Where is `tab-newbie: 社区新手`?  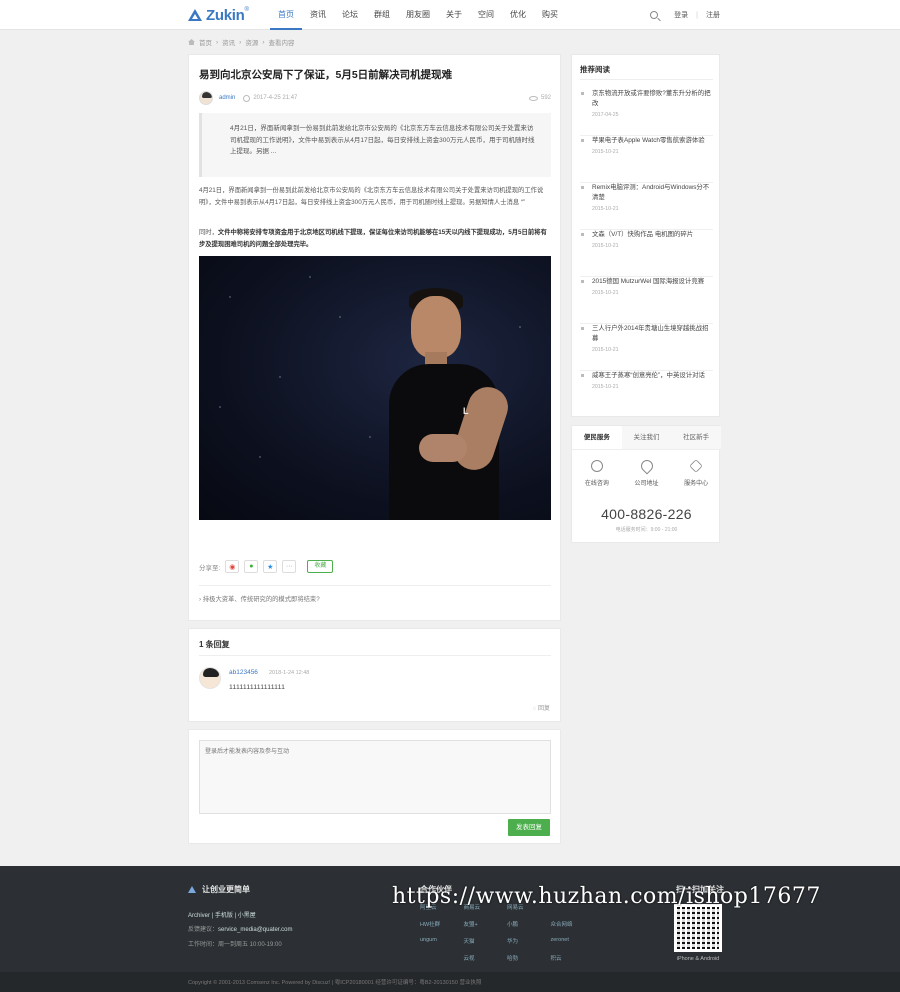 tab-newbie: 社区新手 is located at coordinates (696, 437).